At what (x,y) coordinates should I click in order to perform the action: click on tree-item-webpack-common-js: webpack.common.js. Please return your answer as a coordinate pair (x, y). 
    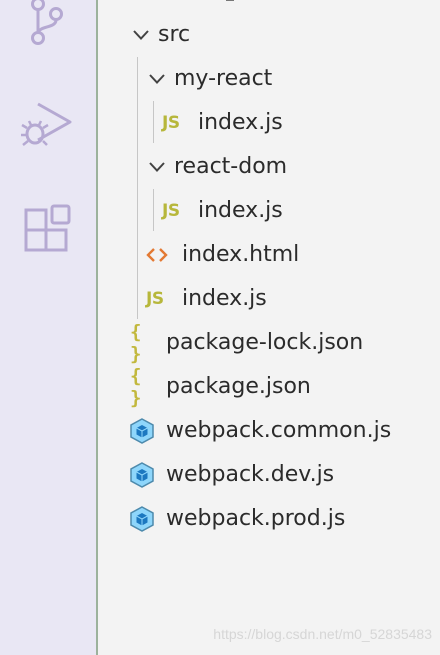
    Looking at the image, I should click on (269, 431).